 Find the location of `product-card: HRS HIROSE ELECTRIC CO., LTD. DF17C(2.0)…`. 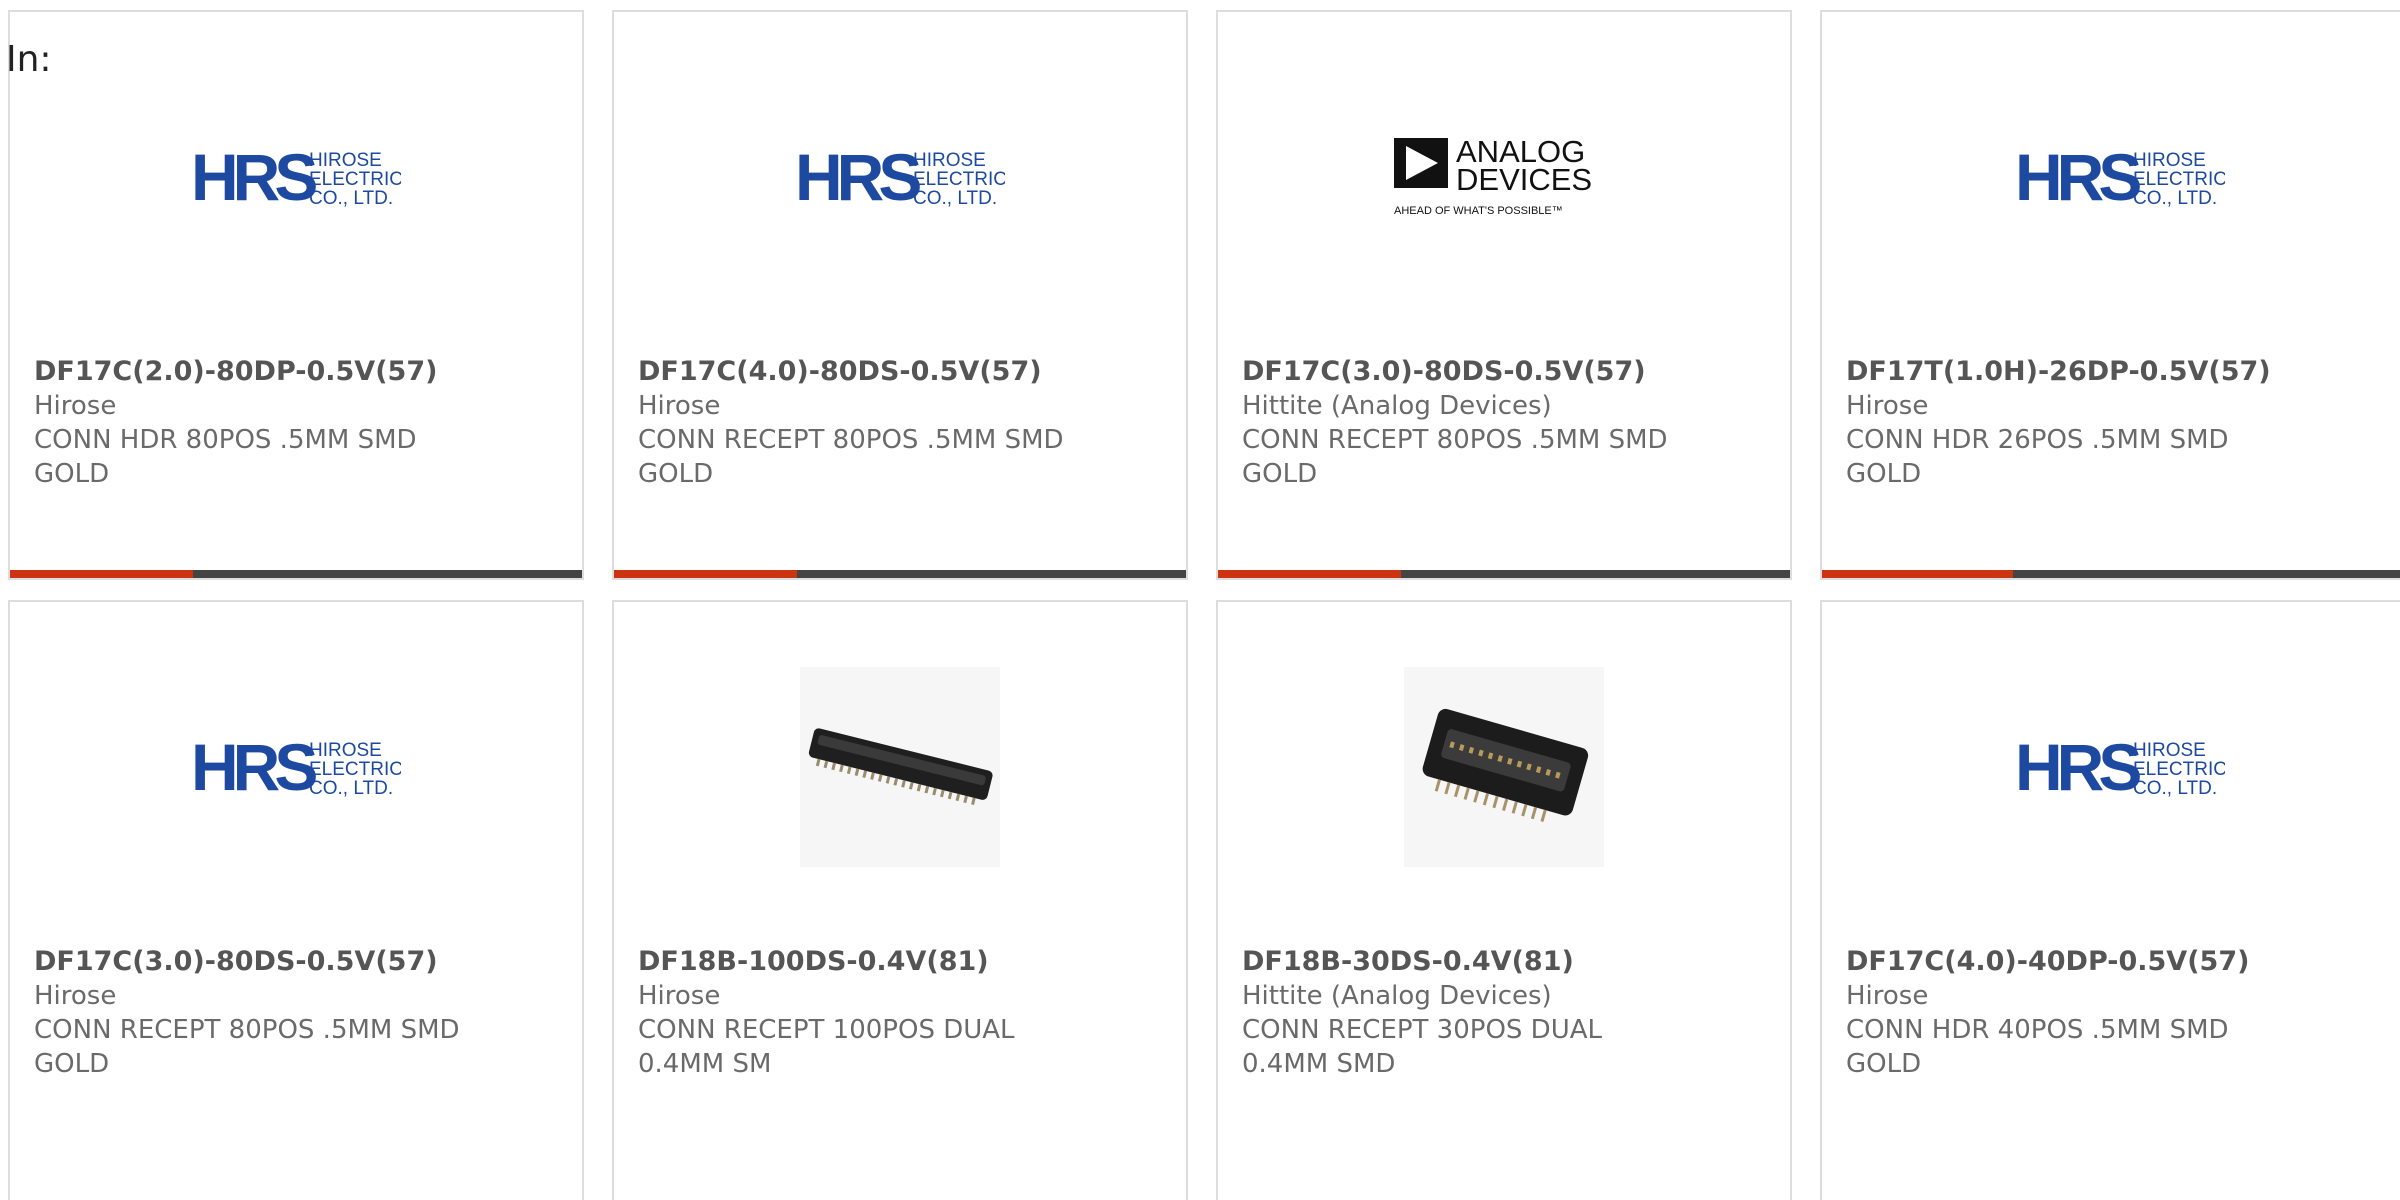

product-card: HRS HIROSE ELECTRIC CO., LTD. DF17C(2.0)… is located at coordinates (296, 295).